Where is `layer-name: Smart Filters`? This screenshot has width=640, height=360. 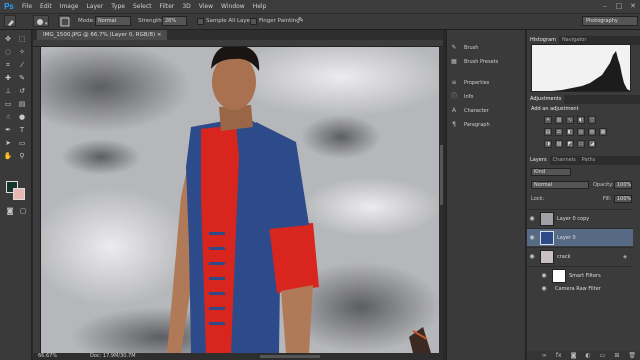 layer-name: Smart Filters is located at coordinates (585, 275).